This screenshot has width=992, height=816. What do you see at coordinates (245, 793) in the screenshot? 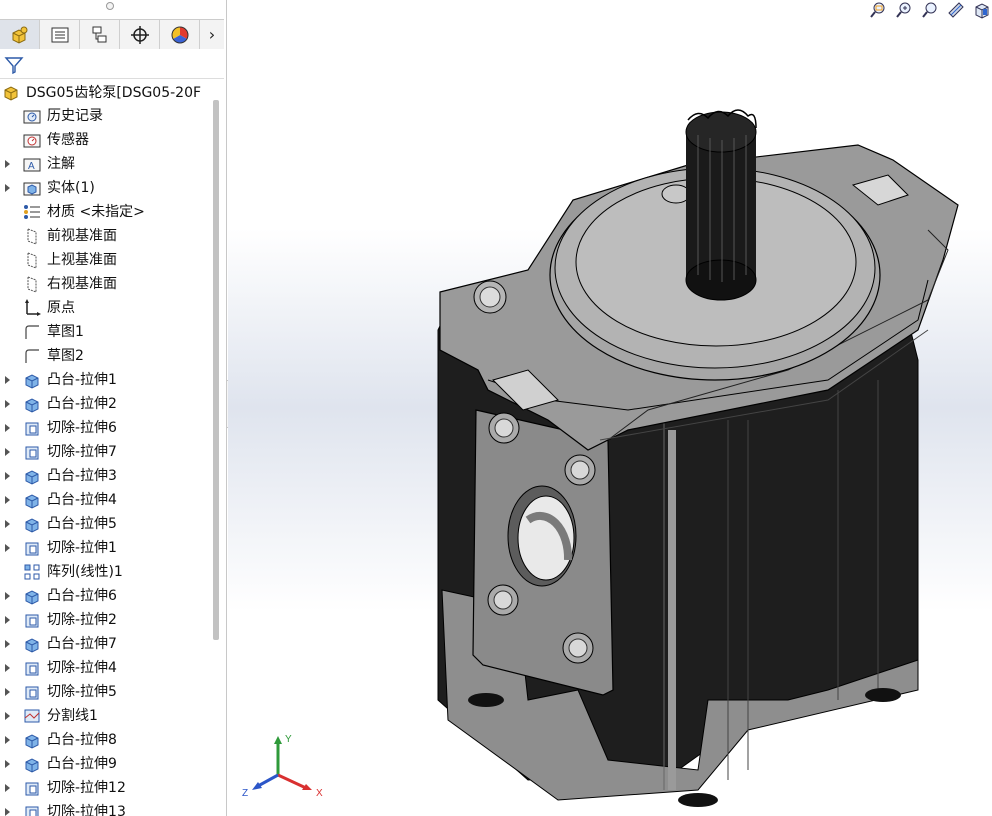
I see `triad-z-label: Z` at bounding box center [245, 793].